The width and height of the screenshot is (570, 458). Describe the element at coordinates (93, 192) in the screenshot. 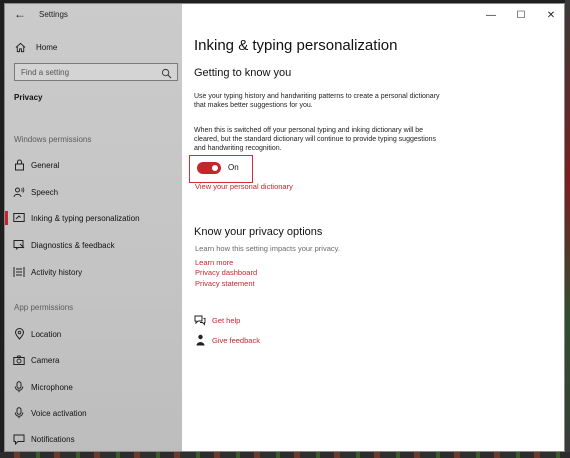

I see `sidebar-item-speech: Speech` at that location.